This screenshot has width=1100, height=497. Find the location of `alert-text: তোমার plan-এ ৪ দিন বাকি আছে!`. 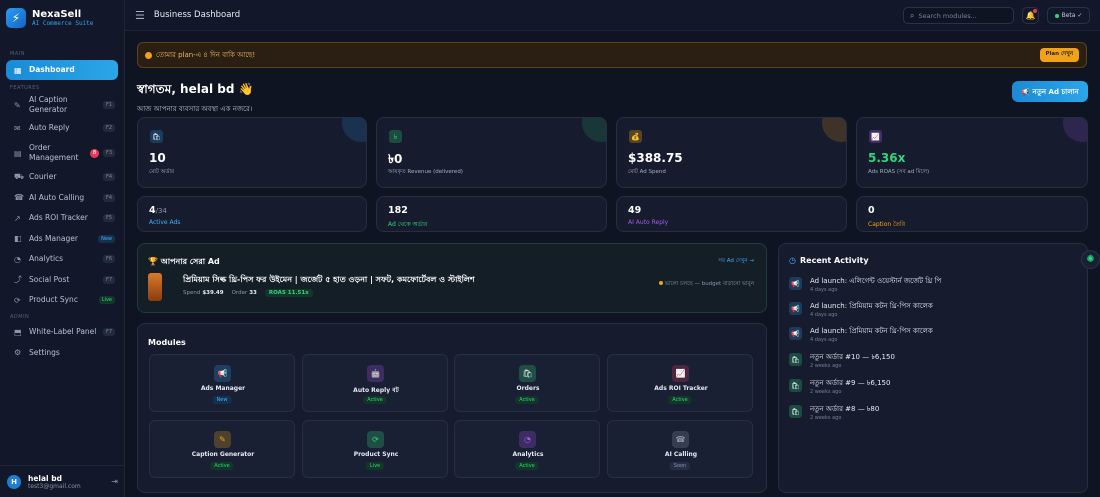

alert-text: তোমার plan-এ ৪ দিন বাকি আছে! is located at coordinates (206, 55).